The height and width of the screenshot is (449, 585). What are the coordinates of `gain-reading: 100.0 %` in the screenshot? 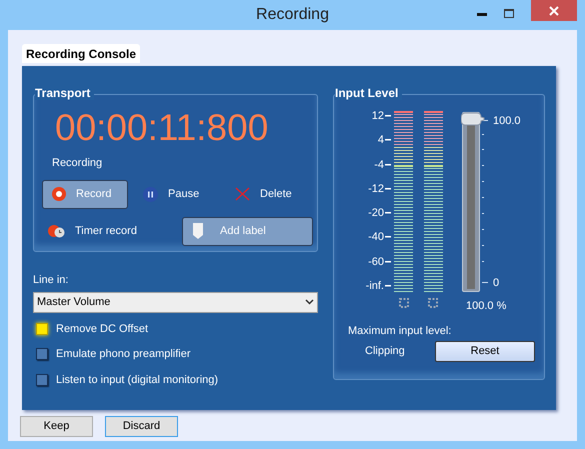 It's located at (487, 306).